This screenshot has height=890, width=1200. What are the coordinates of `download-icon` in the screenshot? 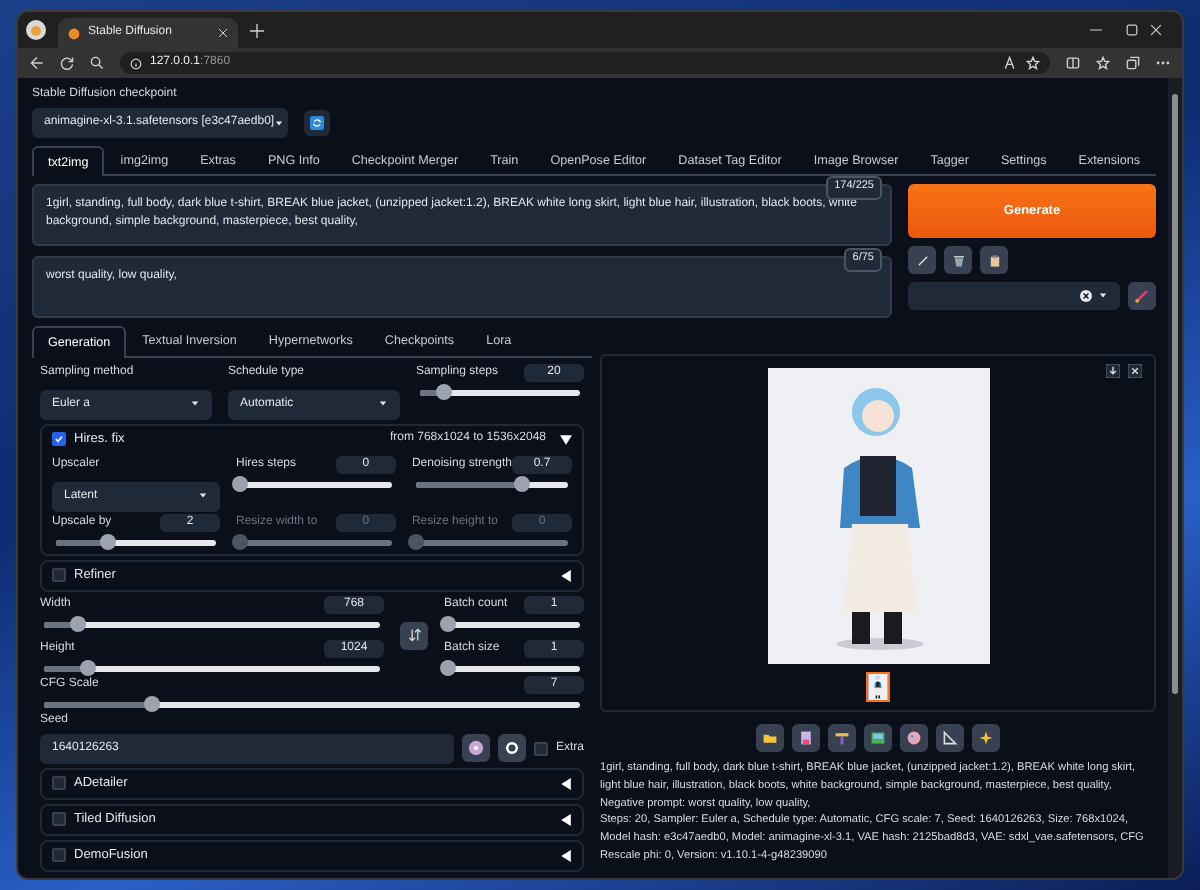 It's located at (1113, 371).